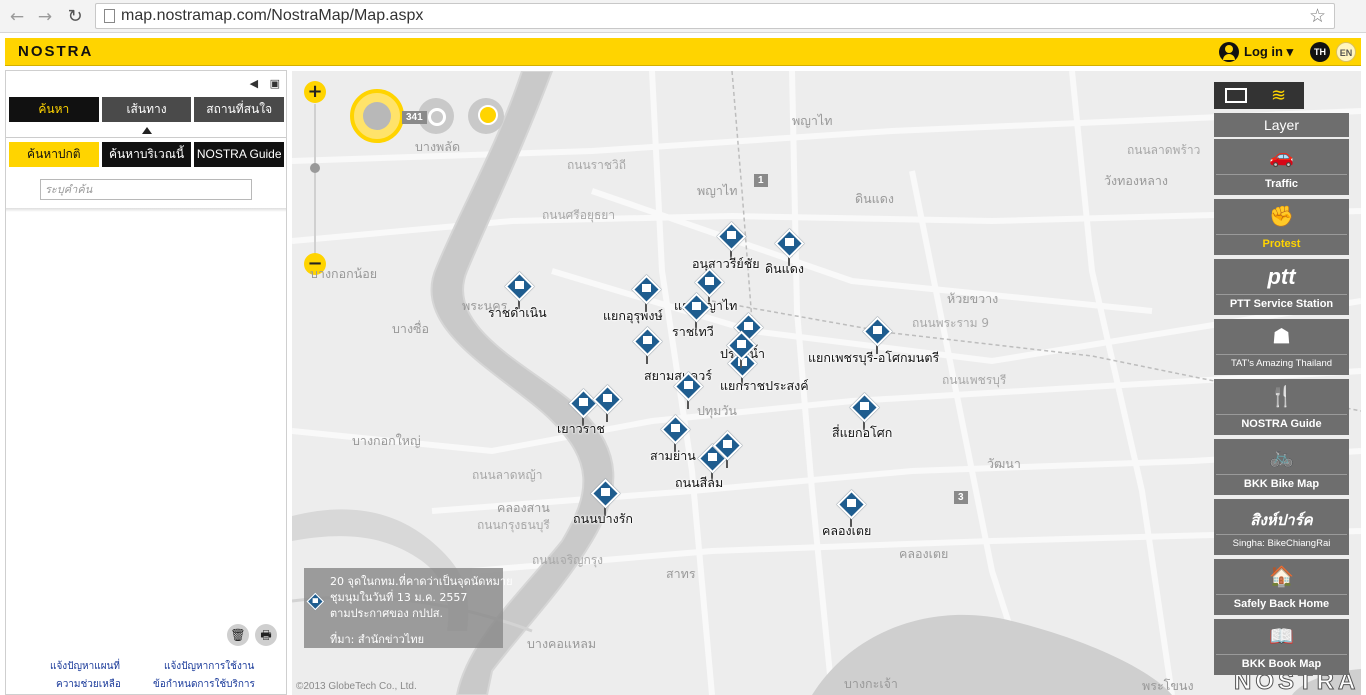 The image size is (1366, 695). I want to click on place-label: ถนนพระราม 9, so click(951, 323).